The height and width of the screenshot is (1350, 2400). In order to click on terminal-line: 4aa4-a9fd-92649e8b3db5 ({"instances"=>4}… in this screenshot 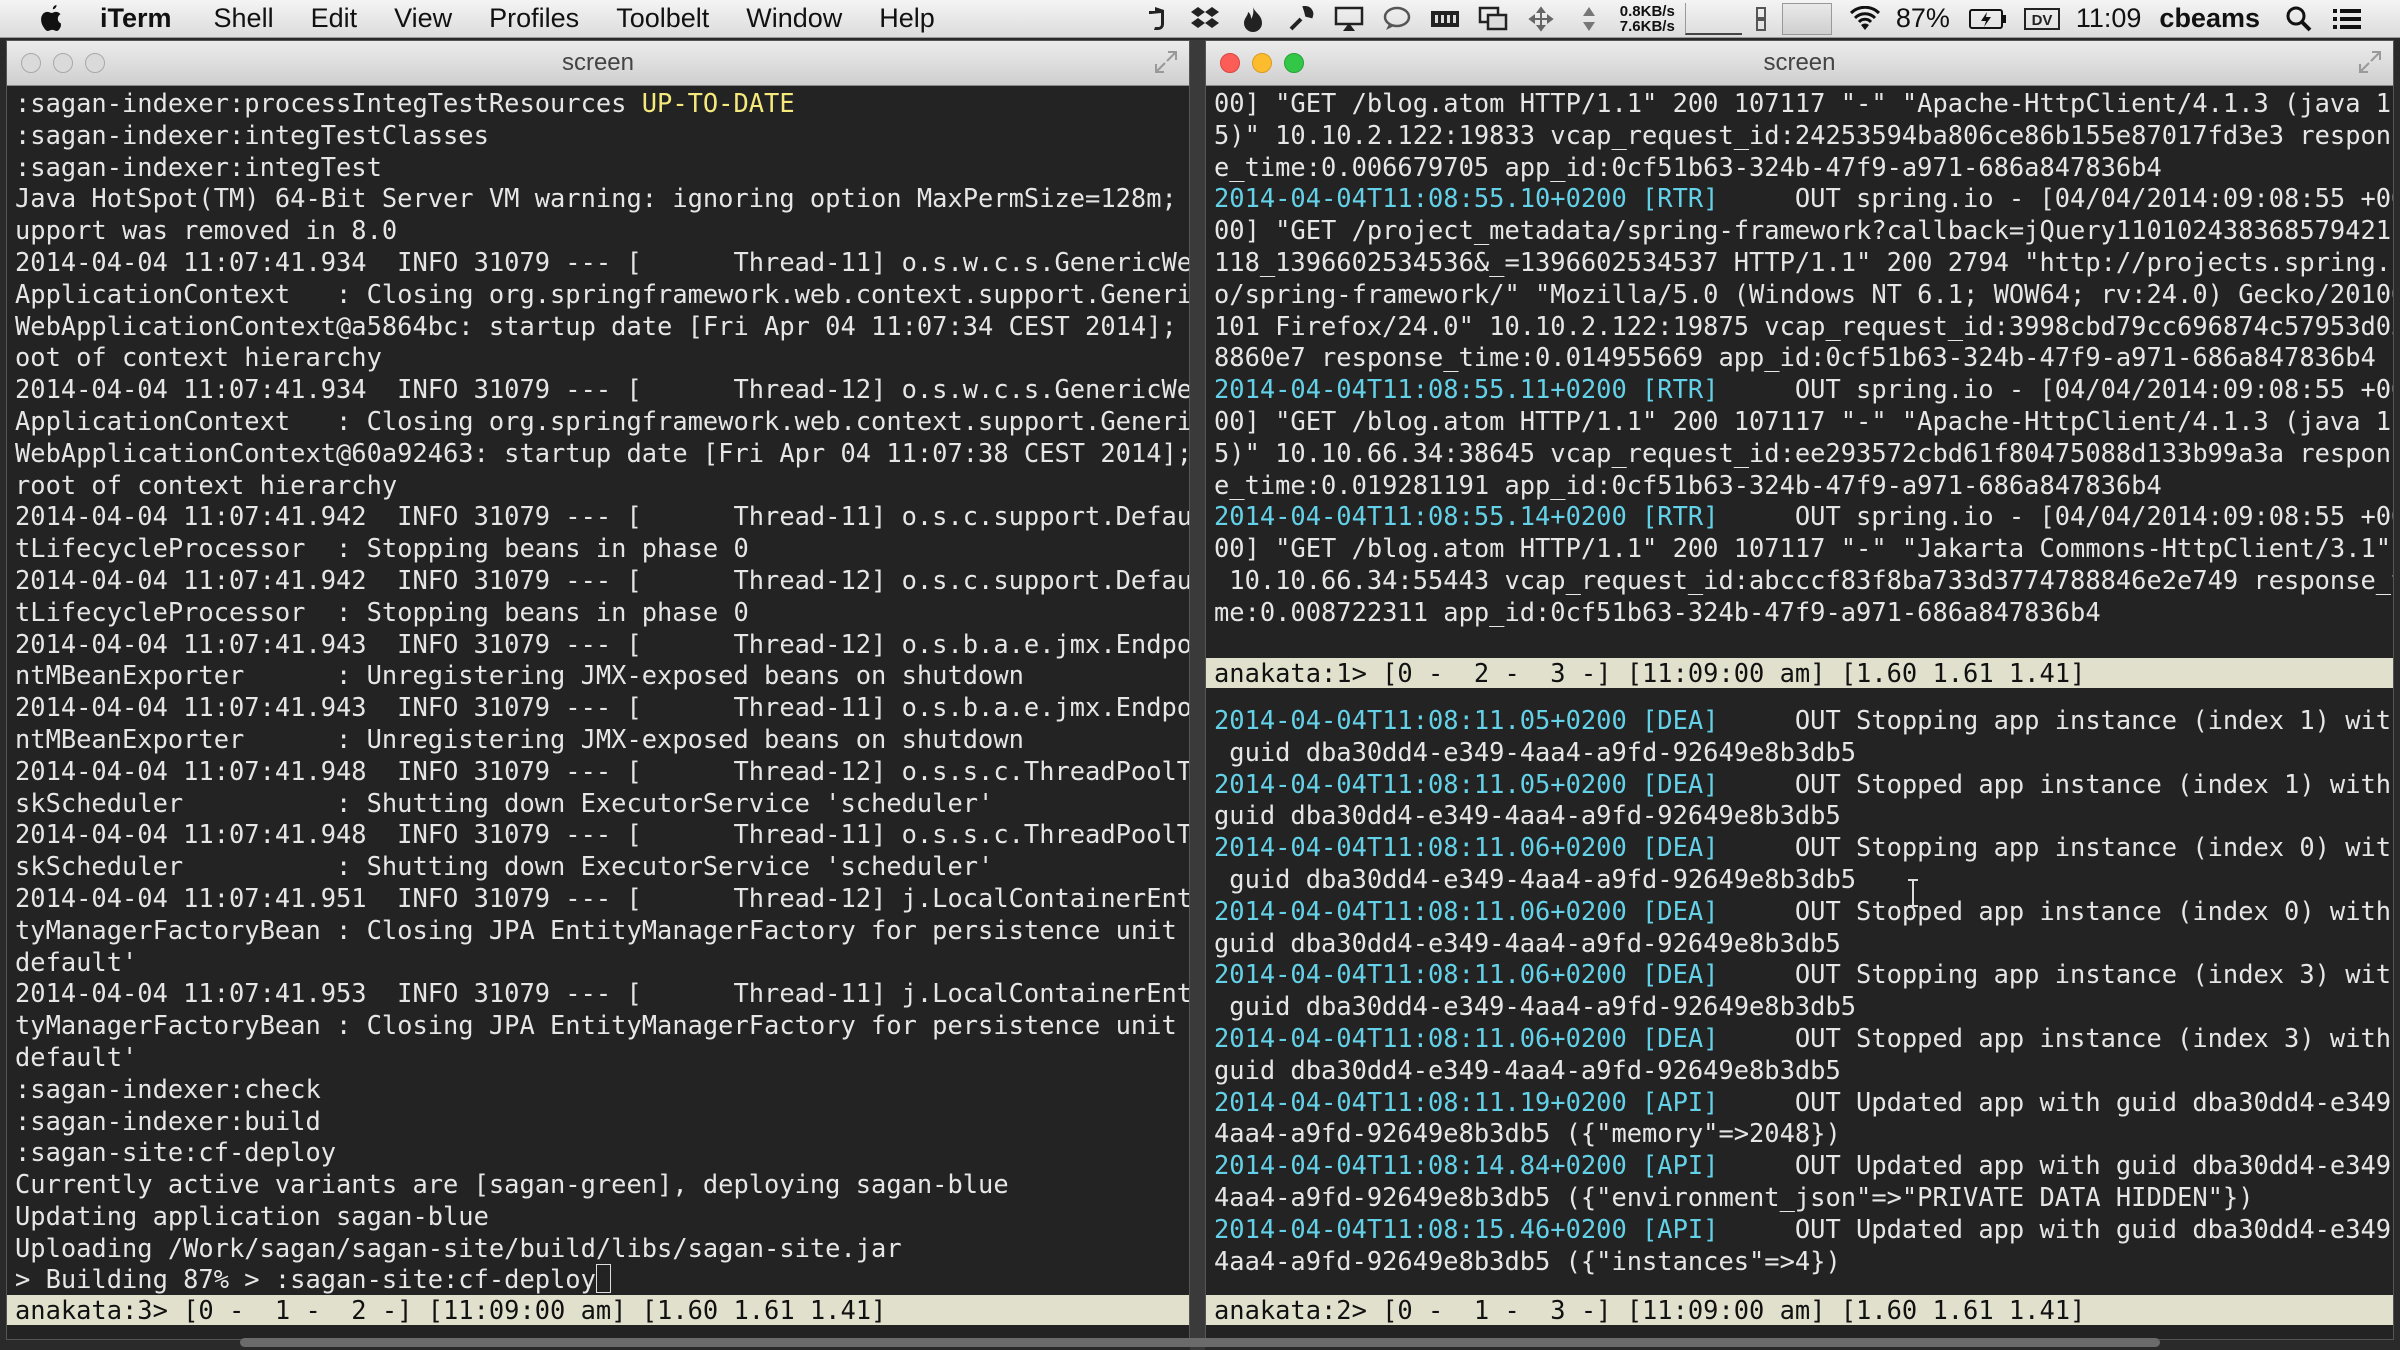, I will do `click(1799, 1262)`.